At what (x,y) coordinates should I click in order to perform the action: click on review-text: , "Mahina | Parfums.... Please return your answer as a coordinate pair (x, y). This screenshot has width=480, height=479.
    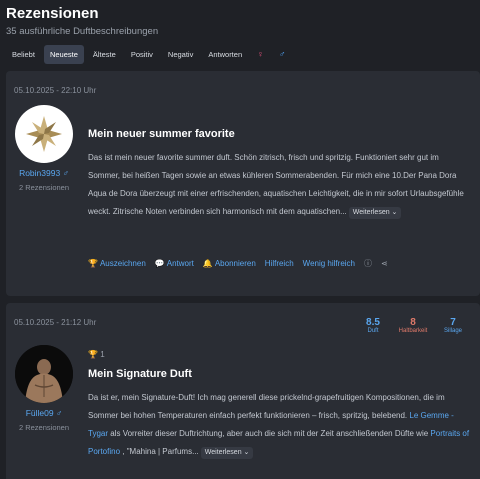
    Looking at the image, I should click on (159, 451).